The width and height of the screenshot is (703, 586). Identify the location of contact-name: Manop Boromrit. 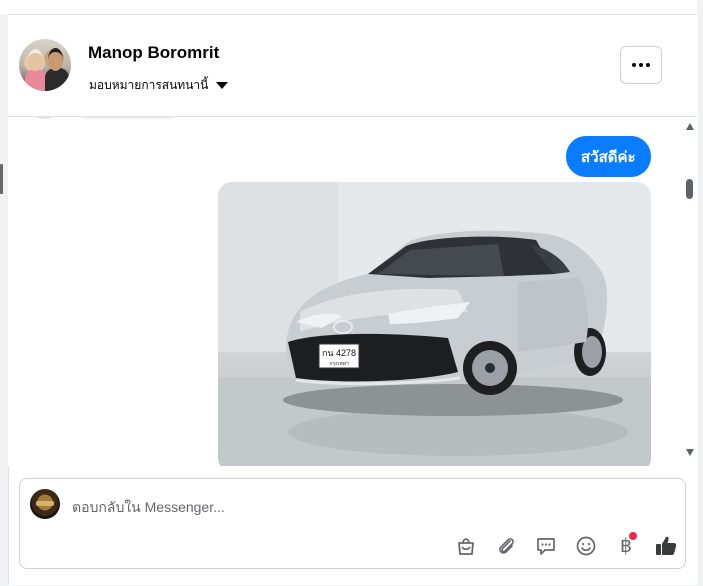
(153, 53).